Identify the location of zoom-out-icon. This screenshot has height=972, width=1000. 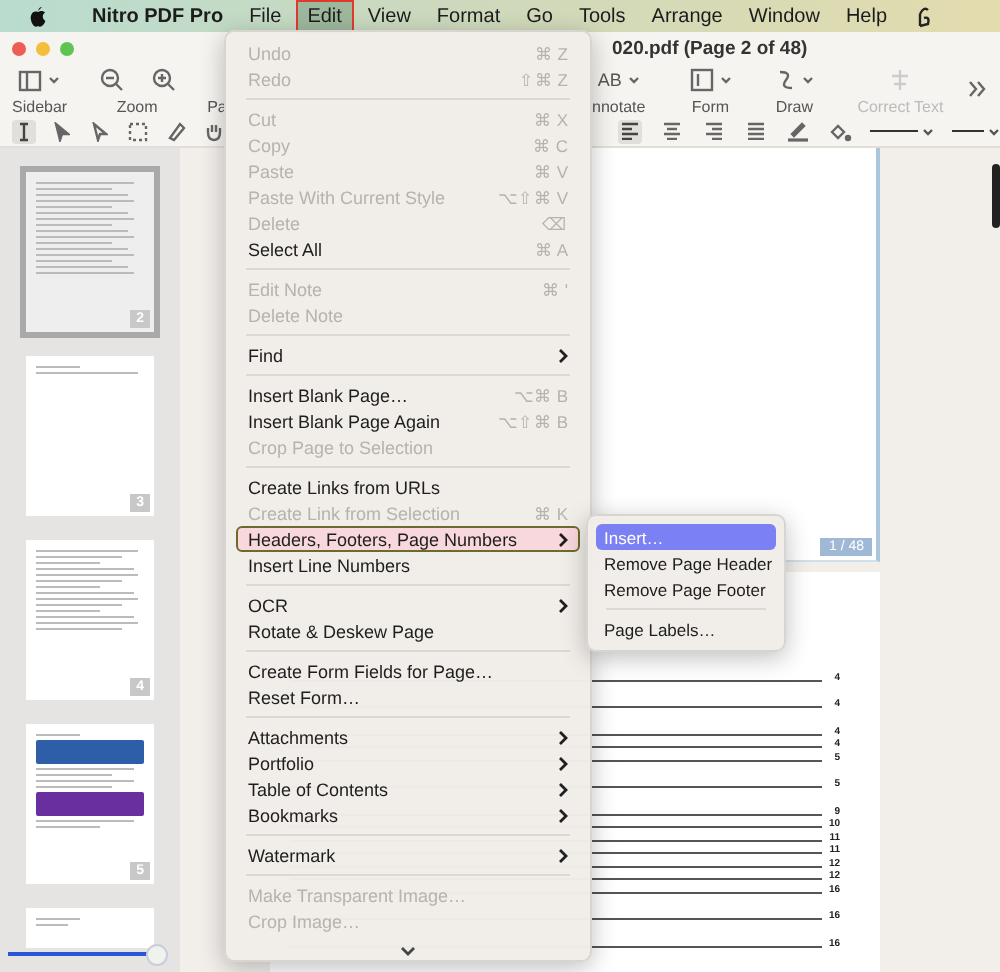
(111, 80).